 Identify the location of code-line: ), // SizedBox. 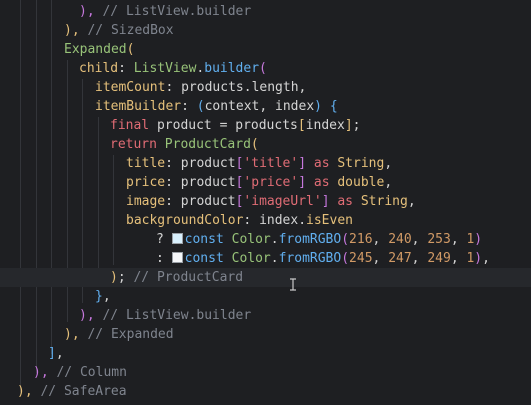
(119, 30).